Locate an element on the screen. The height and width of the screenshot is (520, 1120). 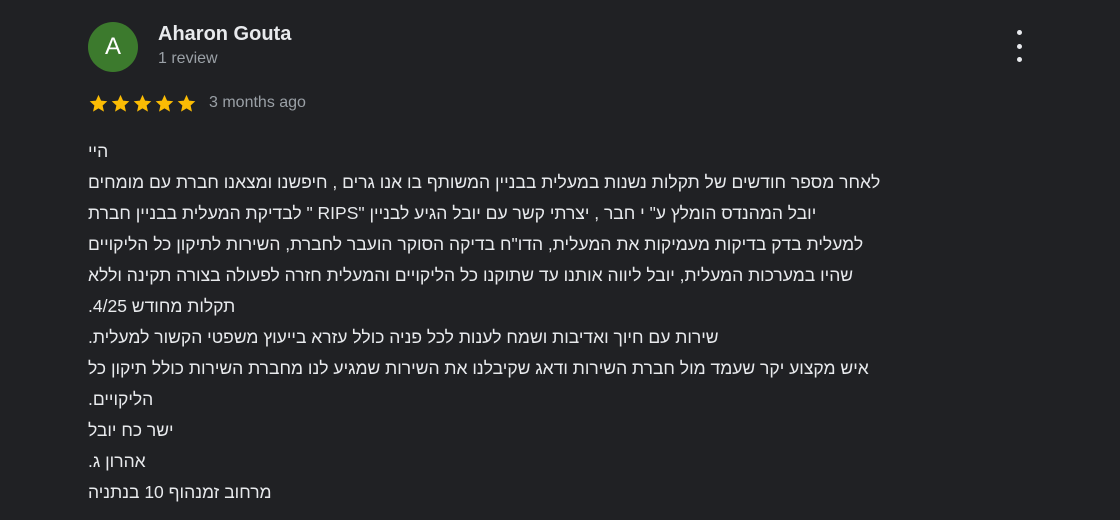
more-options-button is located at coordinates (1019, 46).